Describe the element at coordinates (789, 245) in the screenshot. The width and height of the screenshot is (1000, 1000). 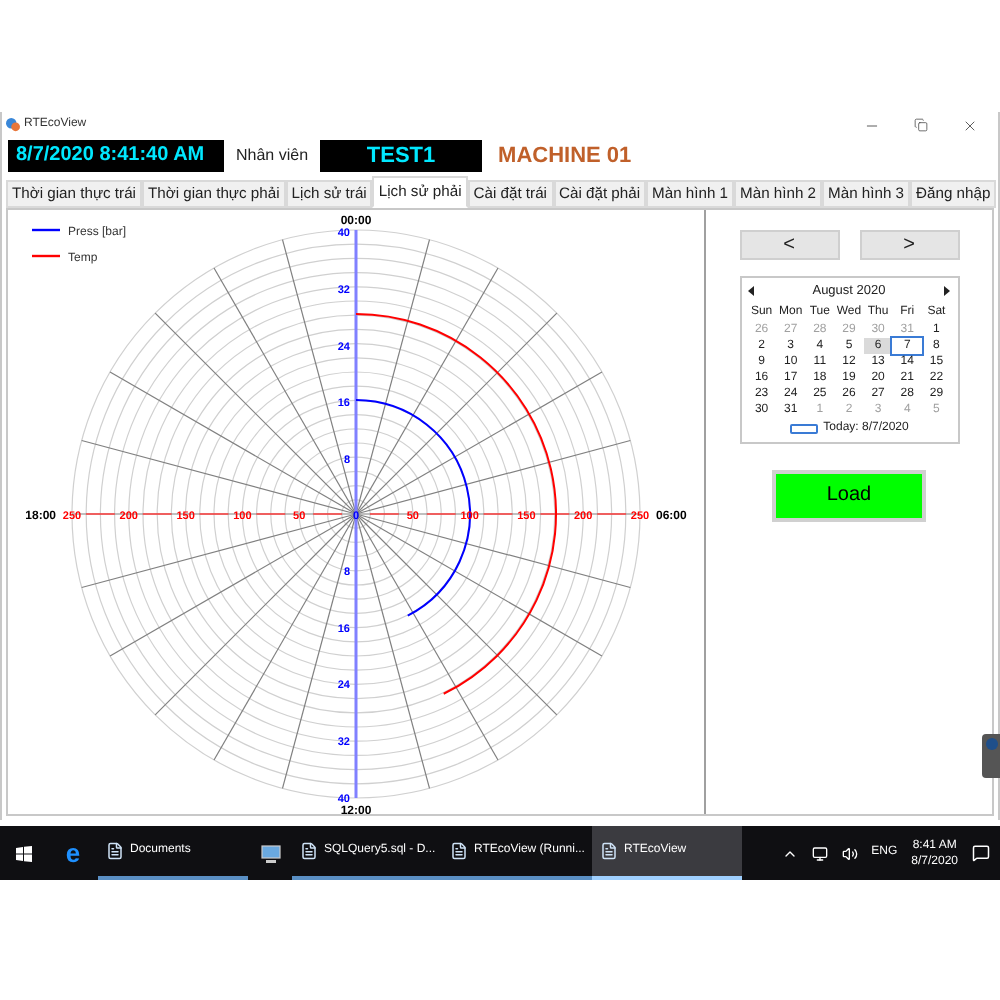
I see `previous-button: <` at that location.